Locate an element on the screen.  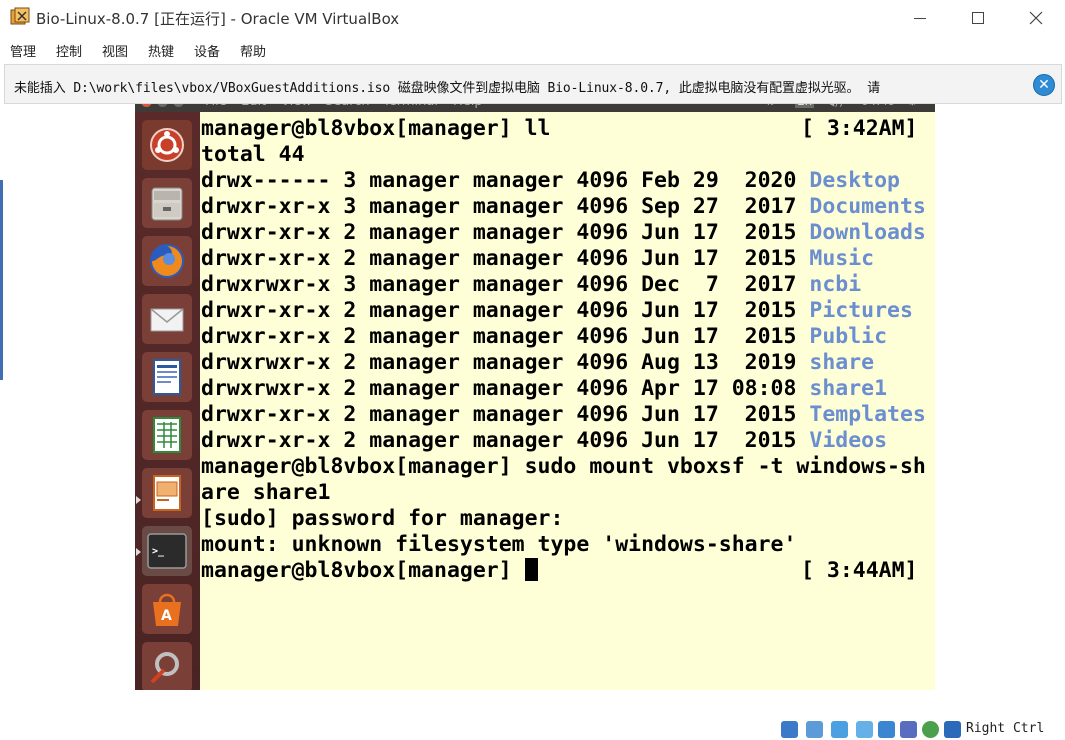
directory-name: ncbi is located at coordinates (835, 284).